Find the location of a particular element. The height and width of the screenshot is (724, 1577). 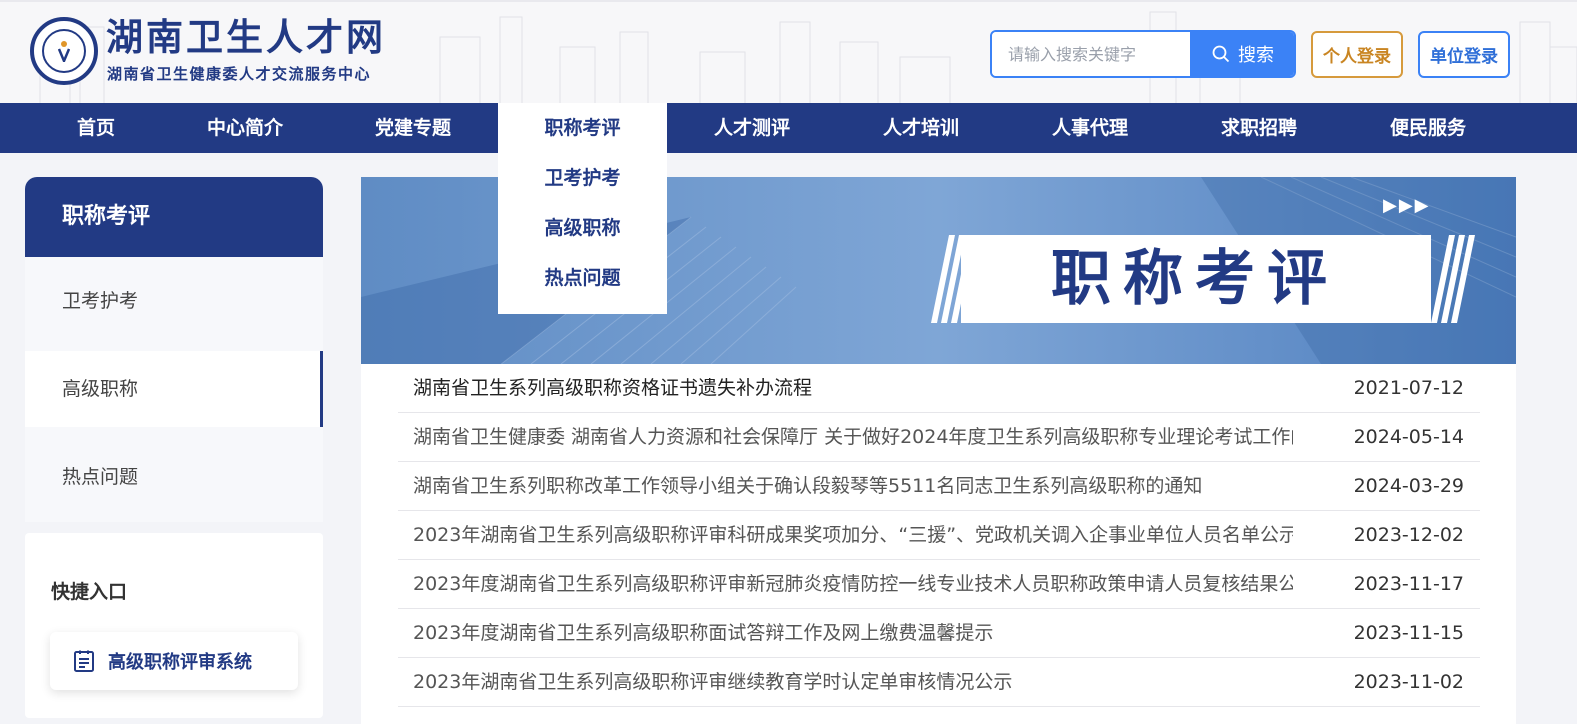

dropdown-item-health-exam: 卫考护考 is located at coordinates (582, 178).